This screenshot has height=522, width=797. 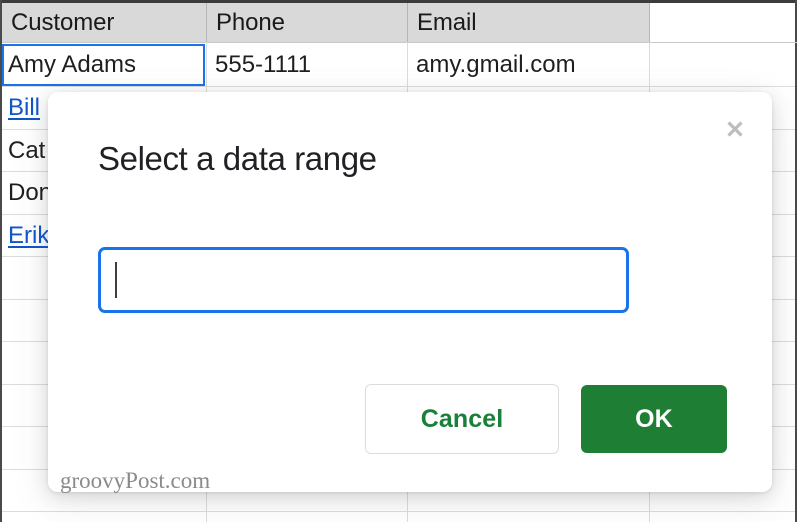 What do you see at coordinates (462, 419) in the screenshot?
I see `cancel-button: Cancel` at bounding box center [462, 419].